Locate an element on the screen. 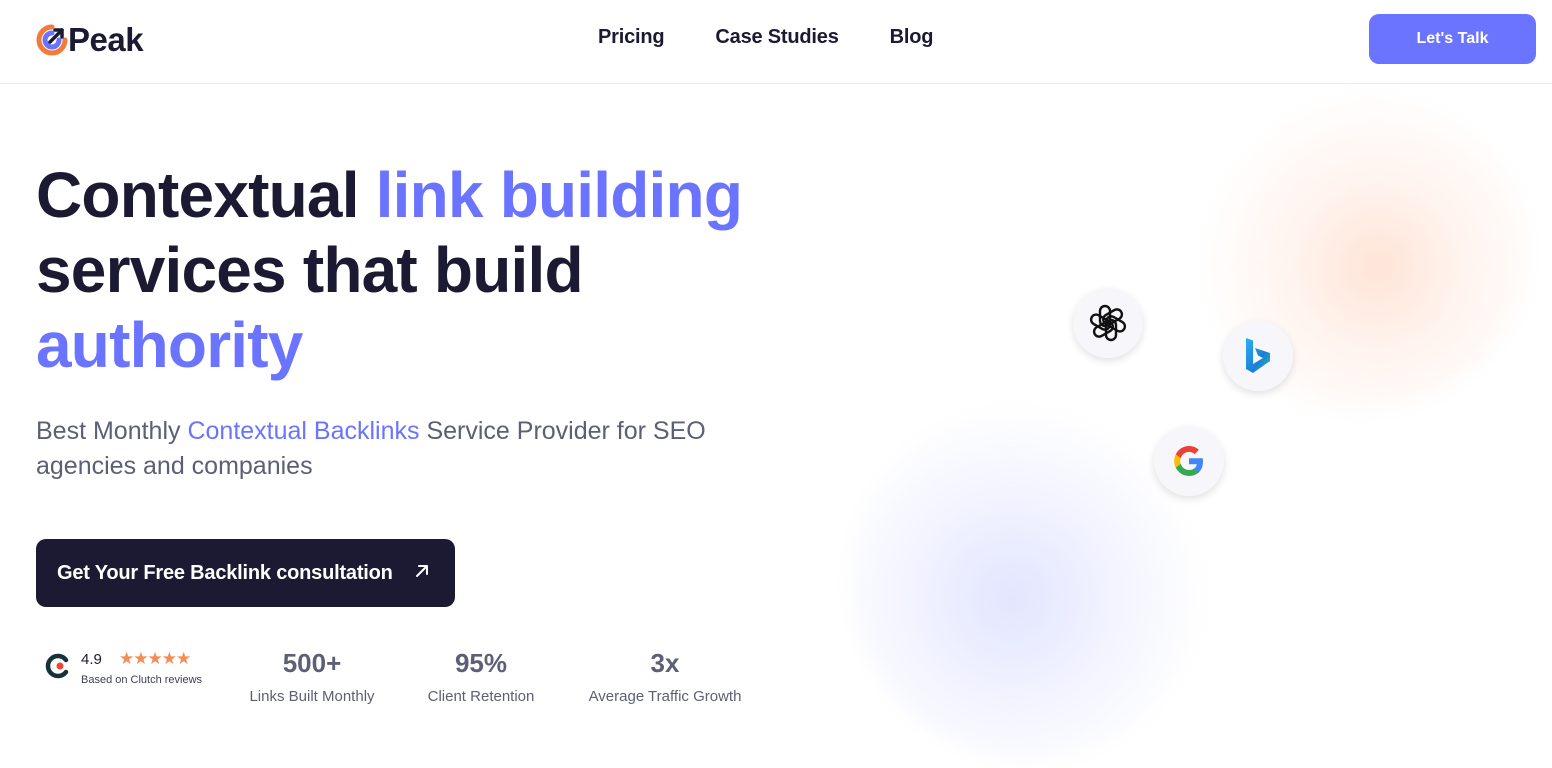  contextual-backlinks-link: Contextual Backlinks is located at coordinates (303, 431).